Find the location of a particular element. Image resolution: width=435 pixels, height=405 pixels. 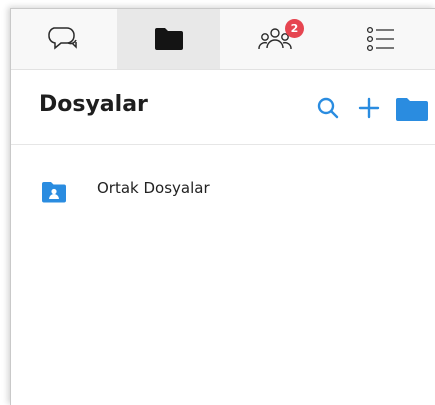

list-icon is located at coordinates (381, 39).